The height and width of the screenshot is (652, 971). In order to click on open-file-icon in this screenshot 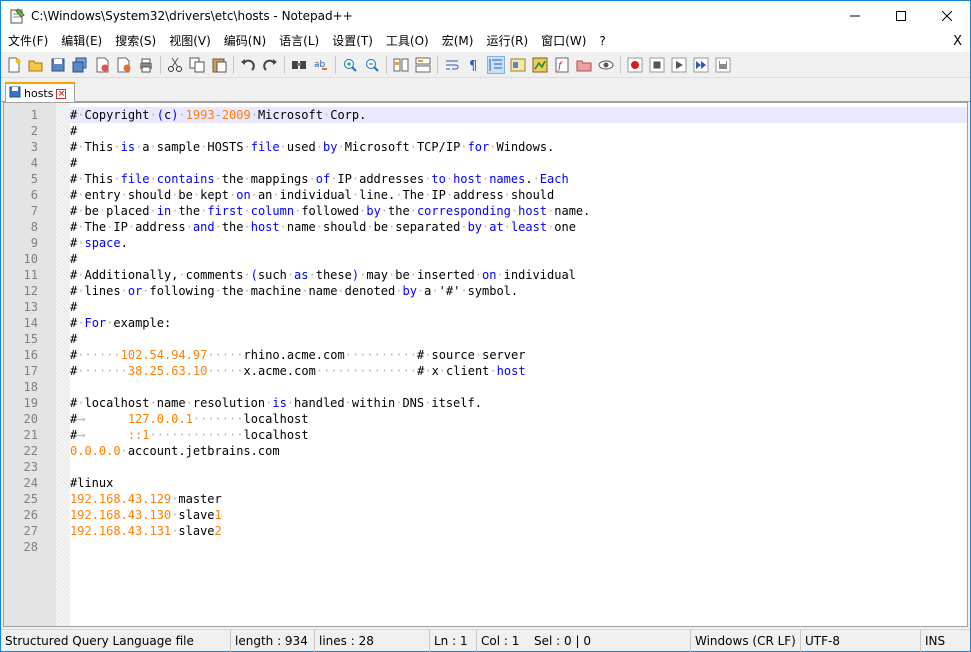, I will do `click(36, 65)`.